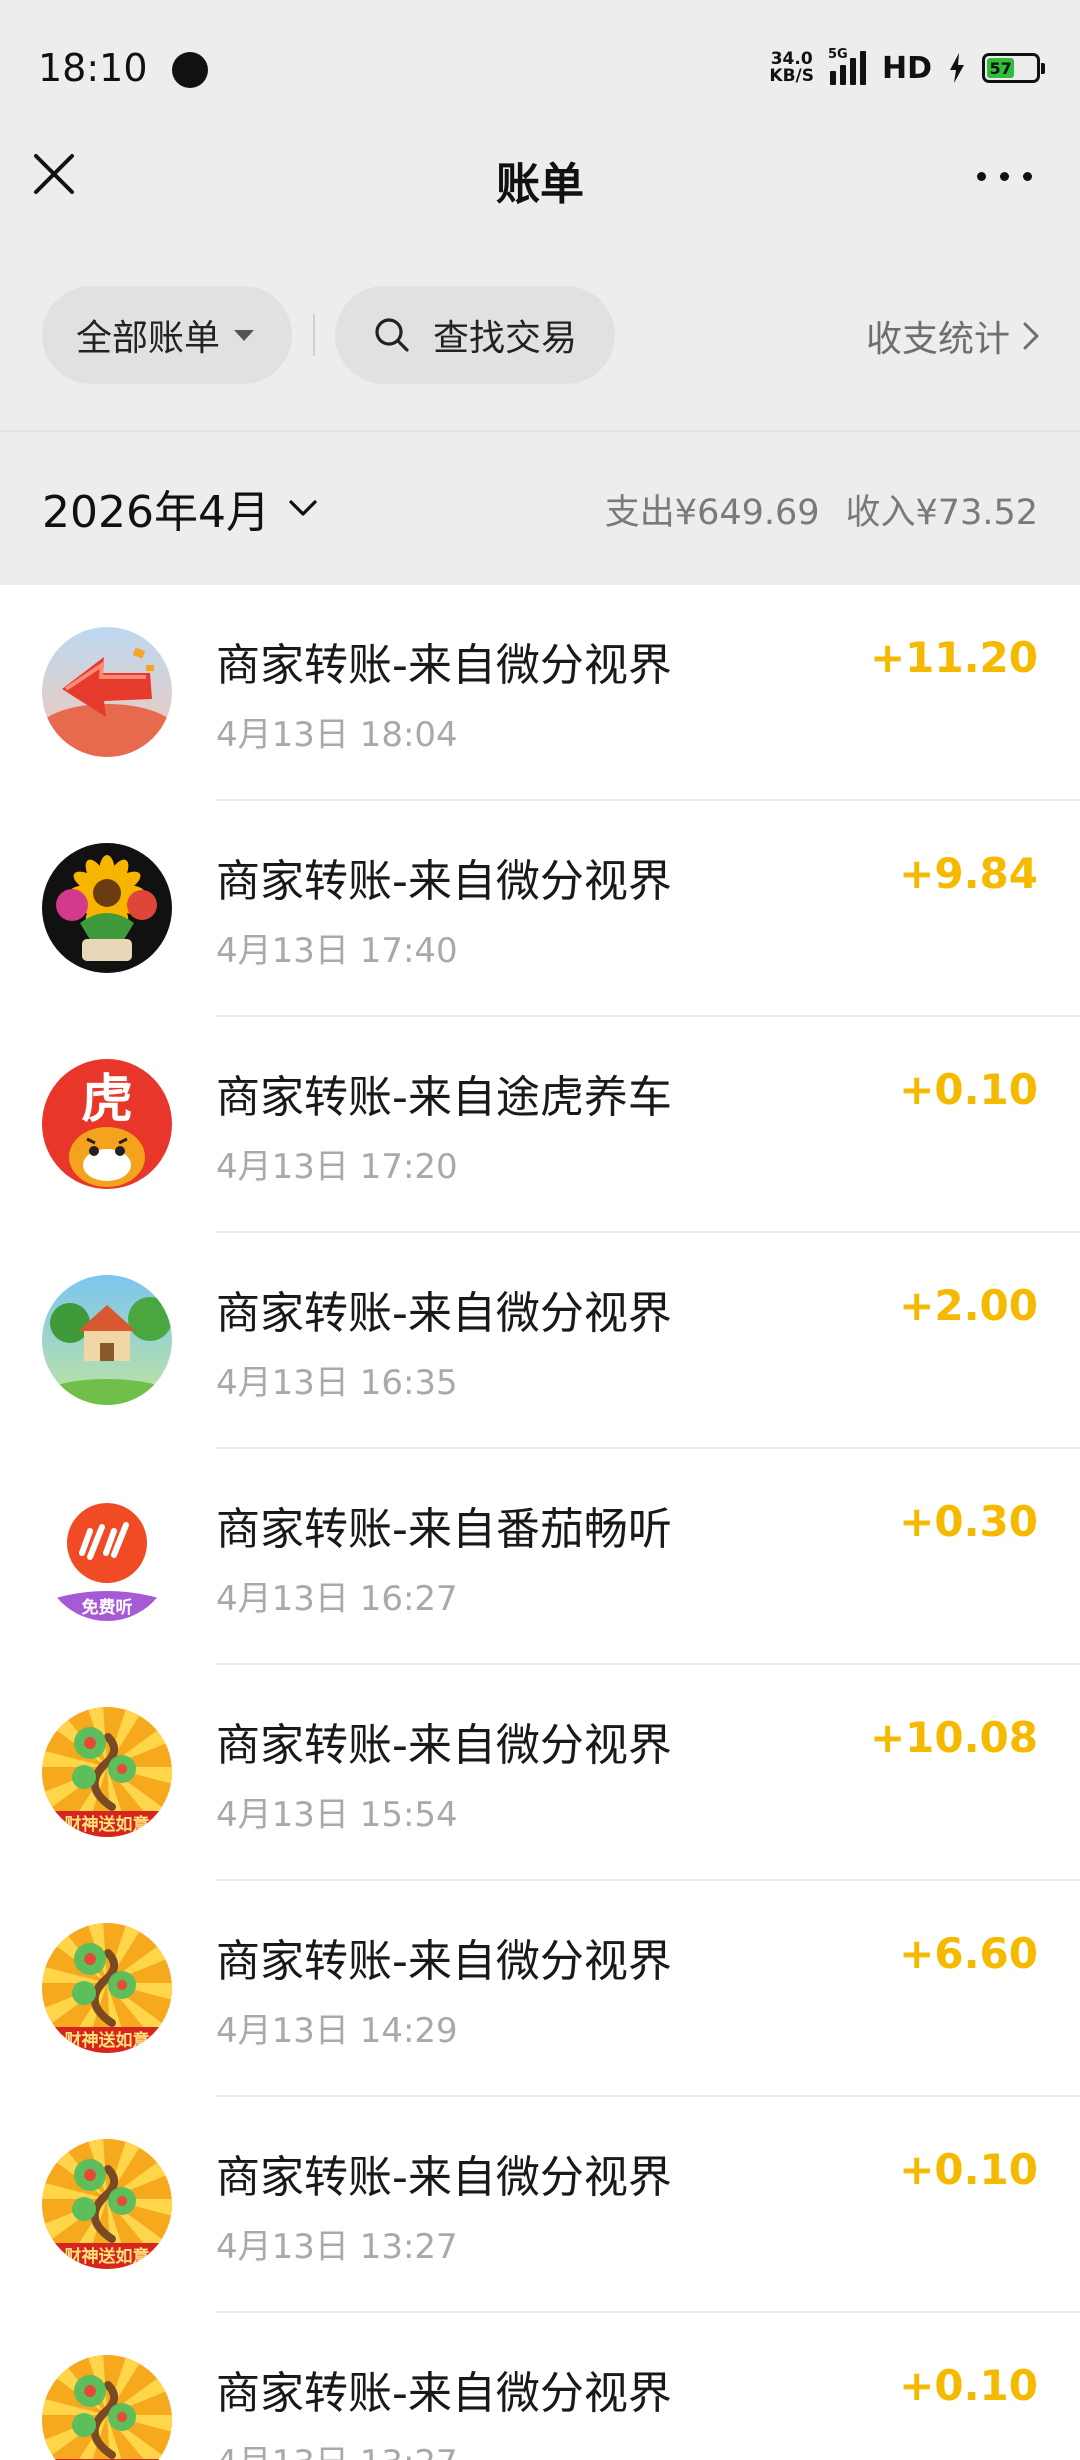  What do you see at coordinates (337, 2031) in the screenshot?
I see `transaction-time: 4月13日 14:29` at bounding box center [337, 2031].